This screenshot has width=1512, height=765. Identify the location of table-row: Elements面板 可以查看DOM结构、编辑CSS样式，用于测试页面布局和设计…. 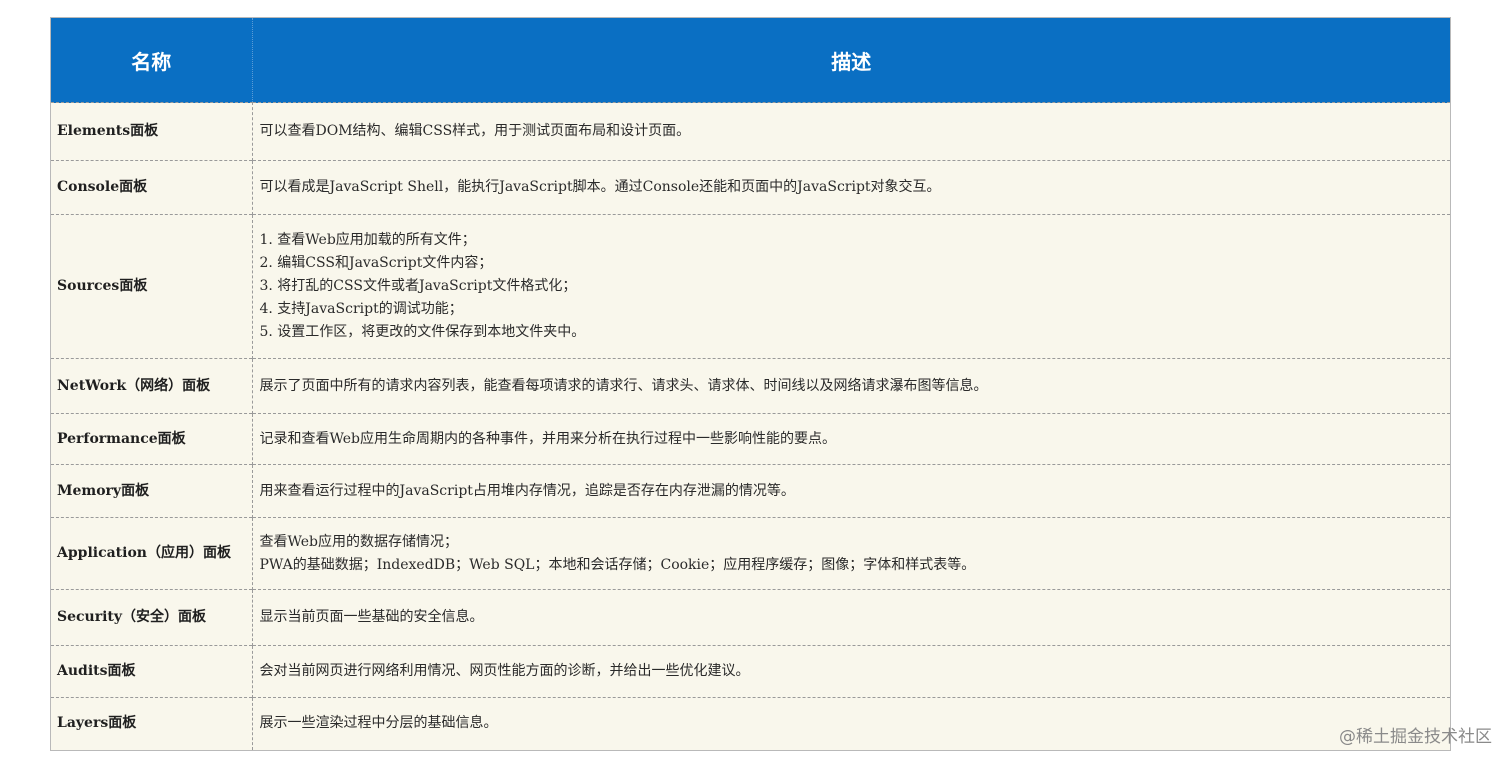
(750, 131).